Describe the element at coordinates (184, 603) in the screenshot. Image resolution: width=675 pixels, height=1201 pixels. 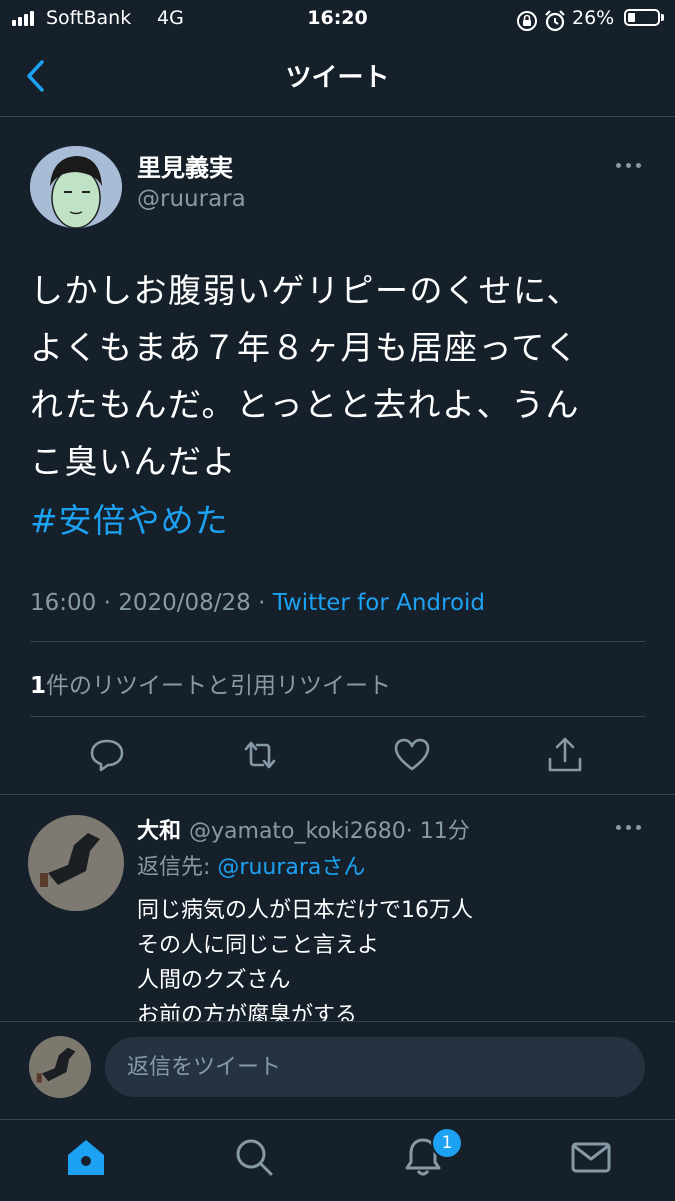
I see `tweet-date: 2020/08/28` at that location.